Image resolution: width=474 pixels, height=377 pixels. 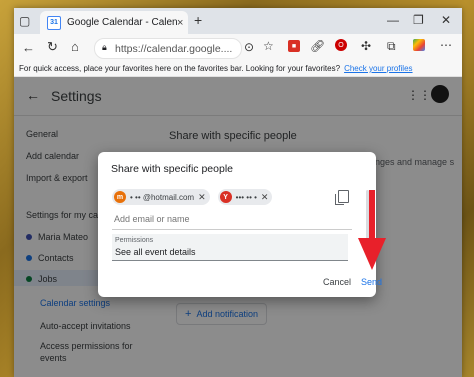 What do you see at coordinates (418, 20) in the screenshot?
I see `maximize-button: ❐` at bounding box center [418, 20].